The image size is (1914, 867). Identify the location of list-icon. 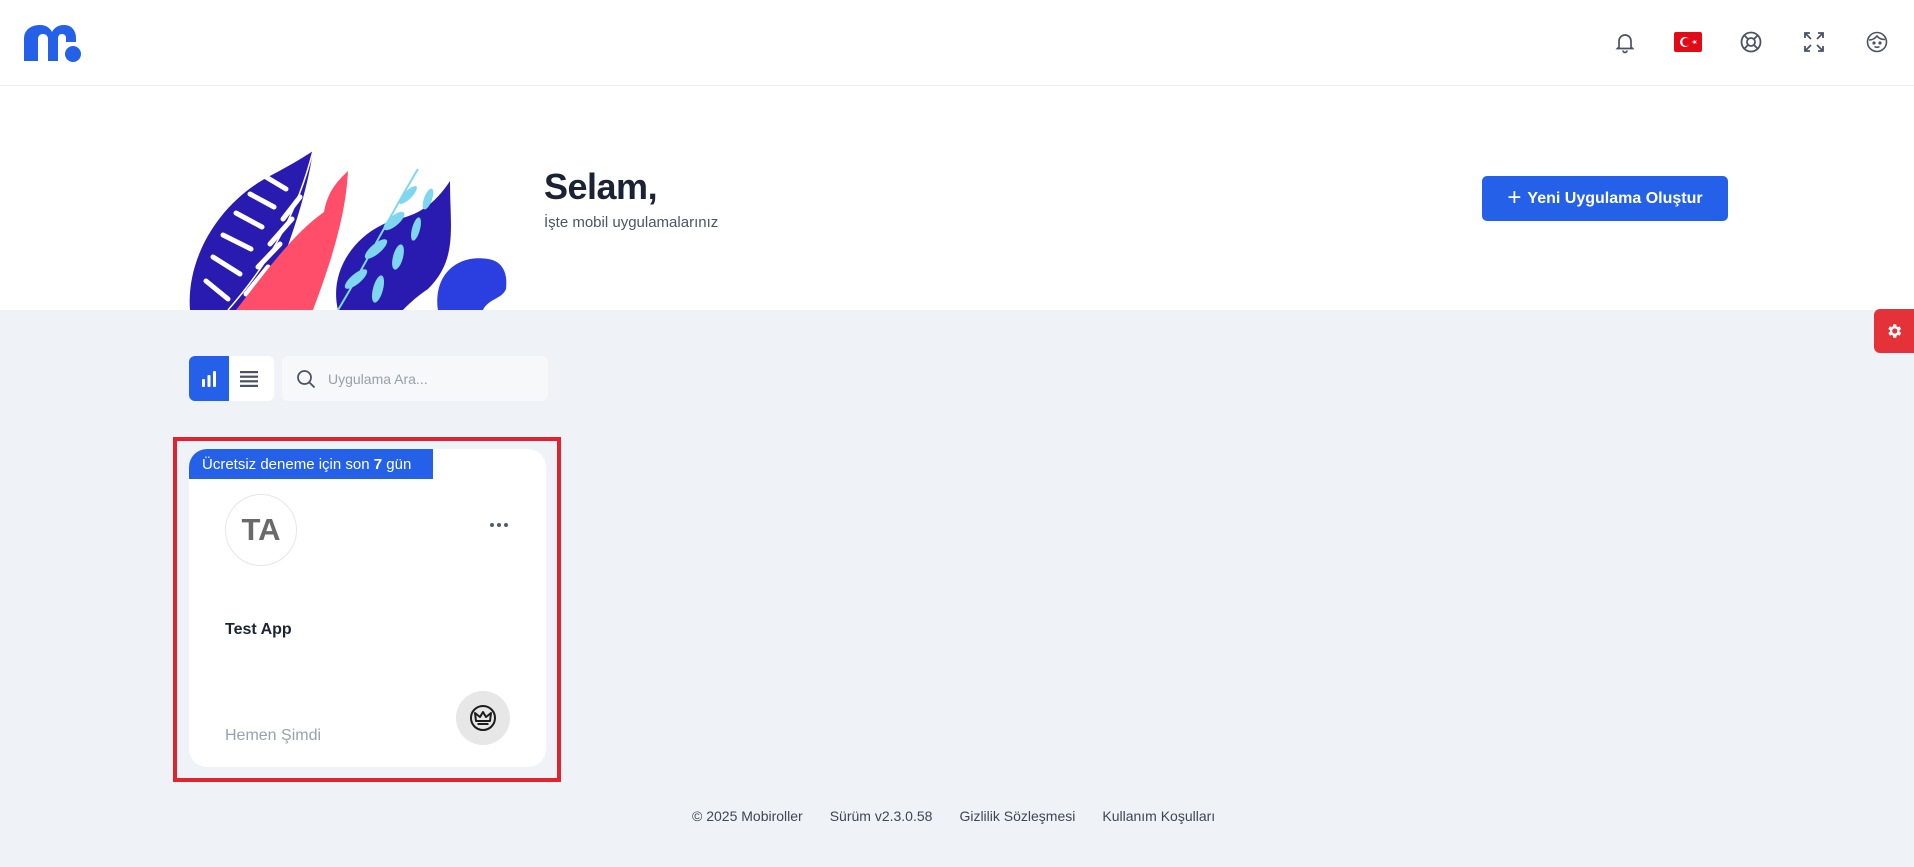
(249, 378).